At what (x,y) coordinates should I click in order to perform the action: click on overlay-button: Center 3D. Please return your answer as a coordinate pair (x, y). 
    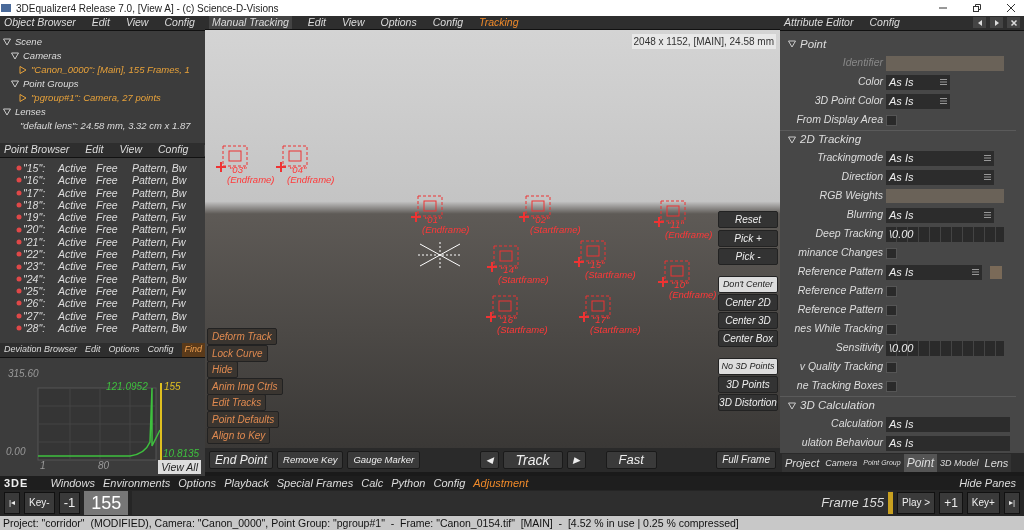
    Looking at the image, I should click on (748, 320).